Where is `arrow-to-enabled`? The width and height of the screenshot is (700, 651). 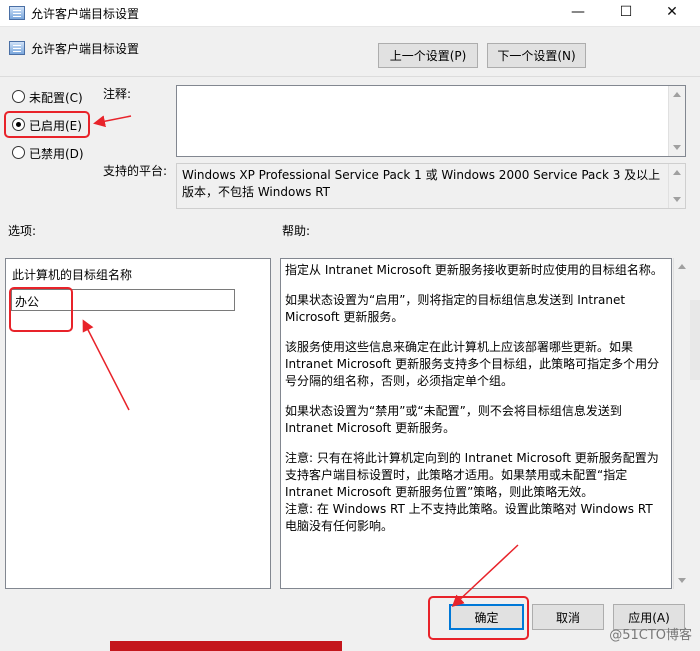 arrow-to-enabled is located at coordinates (112, 121).